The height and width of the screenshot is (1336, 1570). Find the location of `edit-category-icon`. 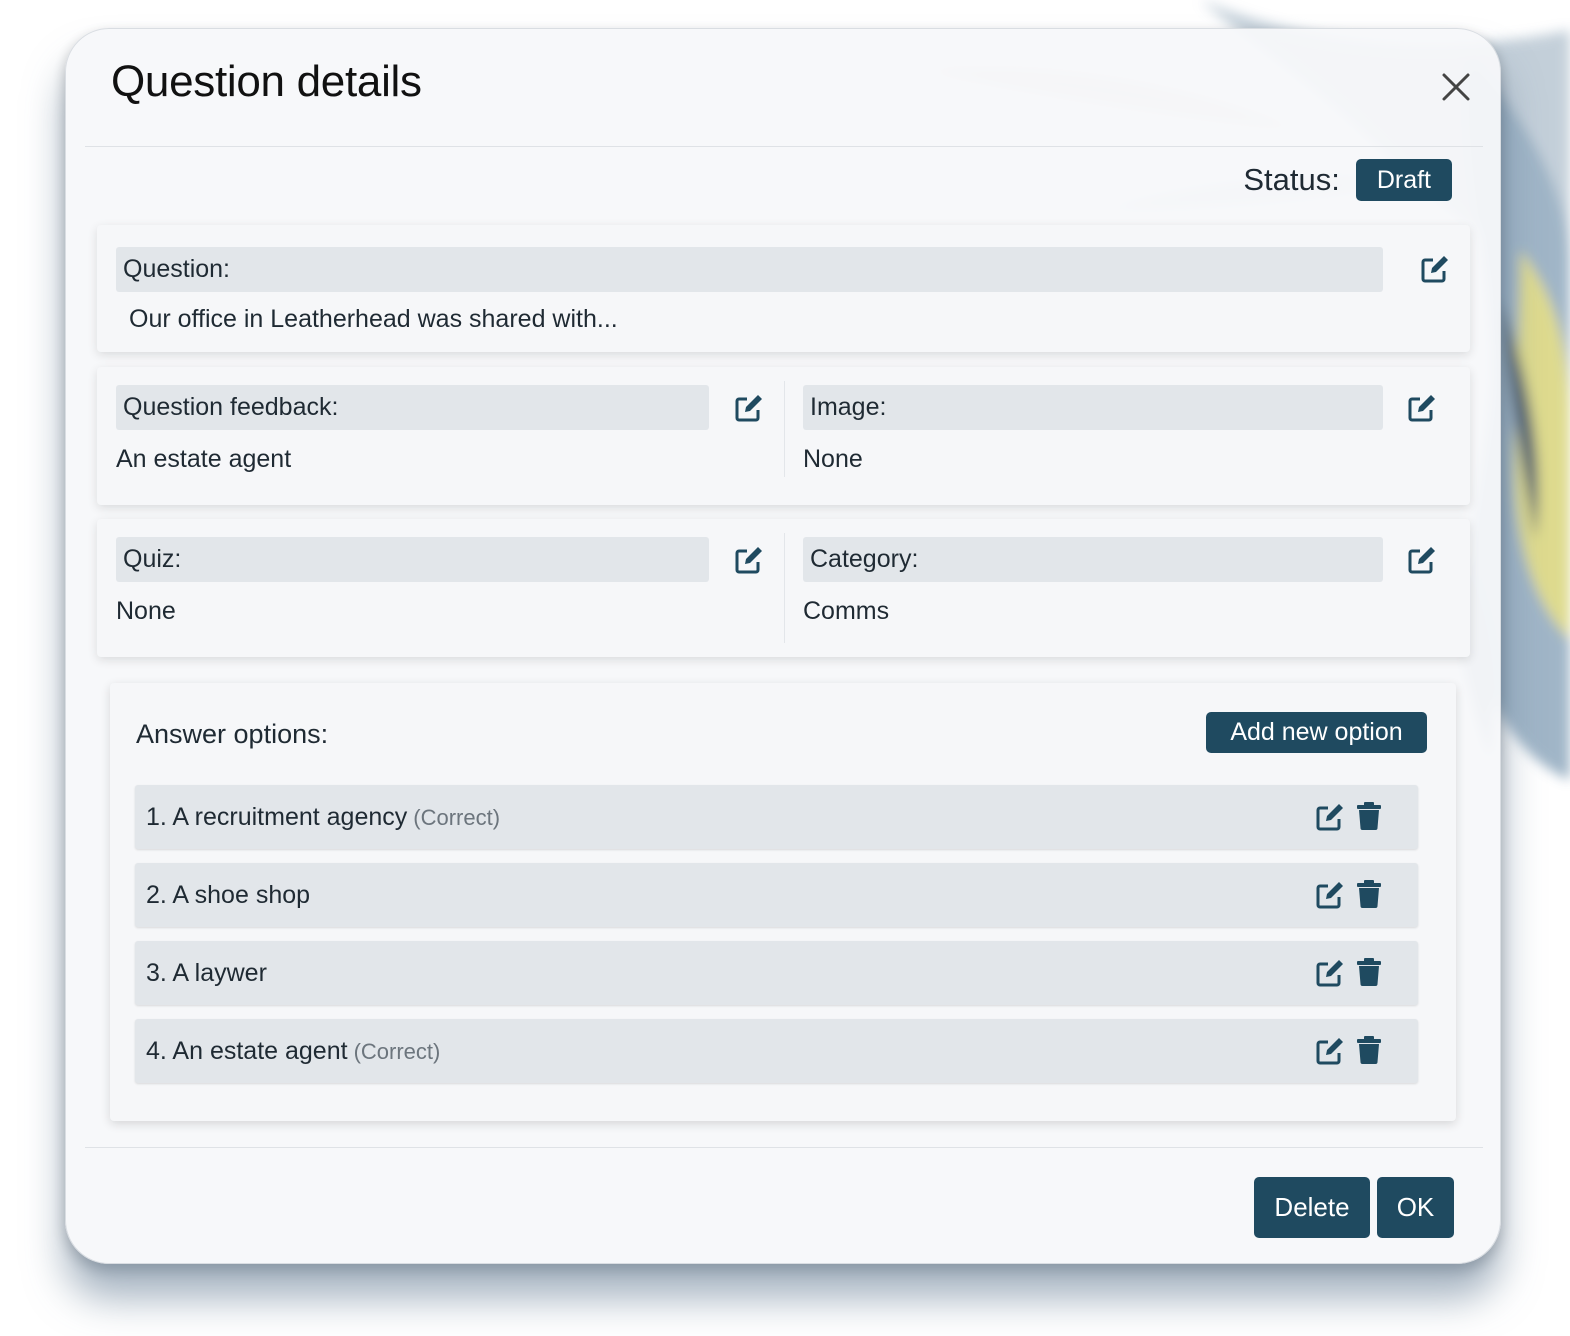

edit-category-icon is located at coordinates (1422, 560).